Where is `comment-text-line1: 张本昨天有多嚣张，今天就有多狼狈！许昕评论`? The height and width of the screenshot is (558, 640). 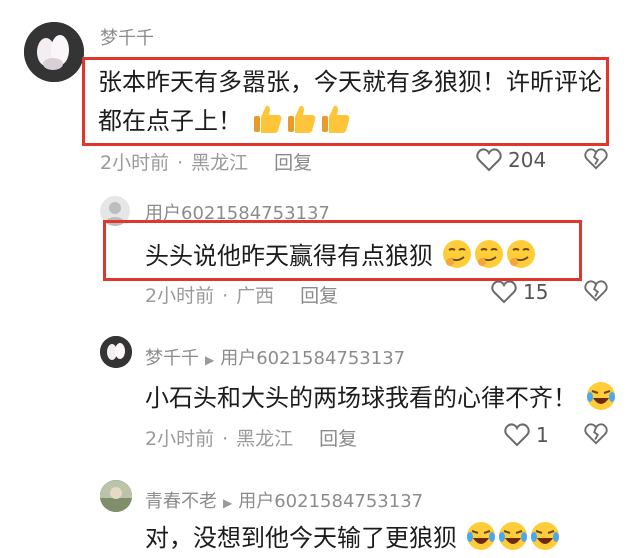 comment-text-line1: 张本昨天有多嚣张，今天就有多狼狈！许昕评论 is located at coordinates (350, 82).